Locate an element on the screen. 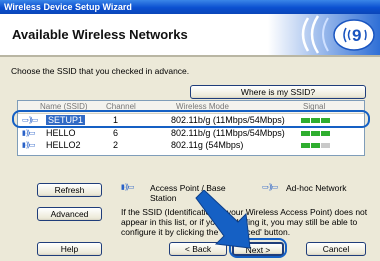  legend-ad-hoc-label: Ad-hoc Network is located at coordinates (316, 188).